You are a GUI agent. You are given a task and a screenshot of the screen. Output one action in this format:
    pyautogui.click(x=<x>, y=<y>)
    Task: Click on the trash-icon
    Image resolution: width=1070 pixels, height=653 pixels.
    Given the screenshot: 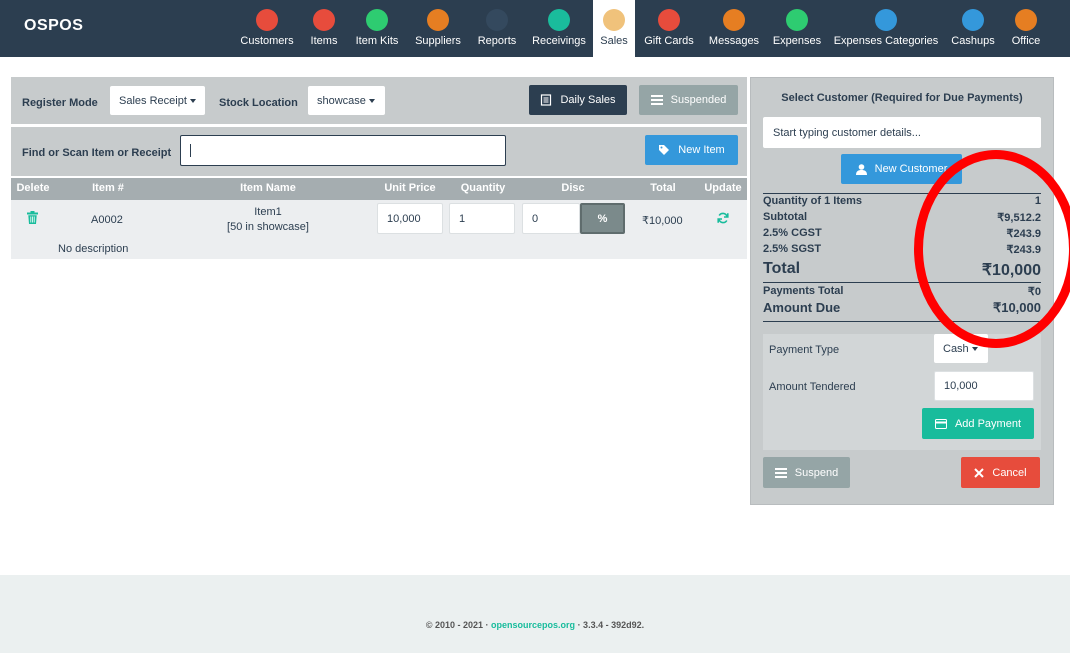 What is the action you would take?
    pyautogui.click(x=32, y=217)
    